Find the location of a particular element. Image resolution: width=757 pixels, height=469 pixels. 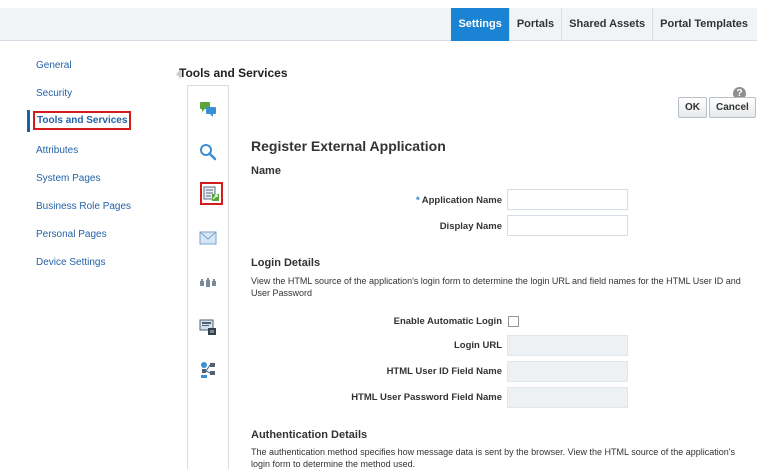

sidebar-item-tools-and-services: Tools and Services is located at coordinates (82, 120).